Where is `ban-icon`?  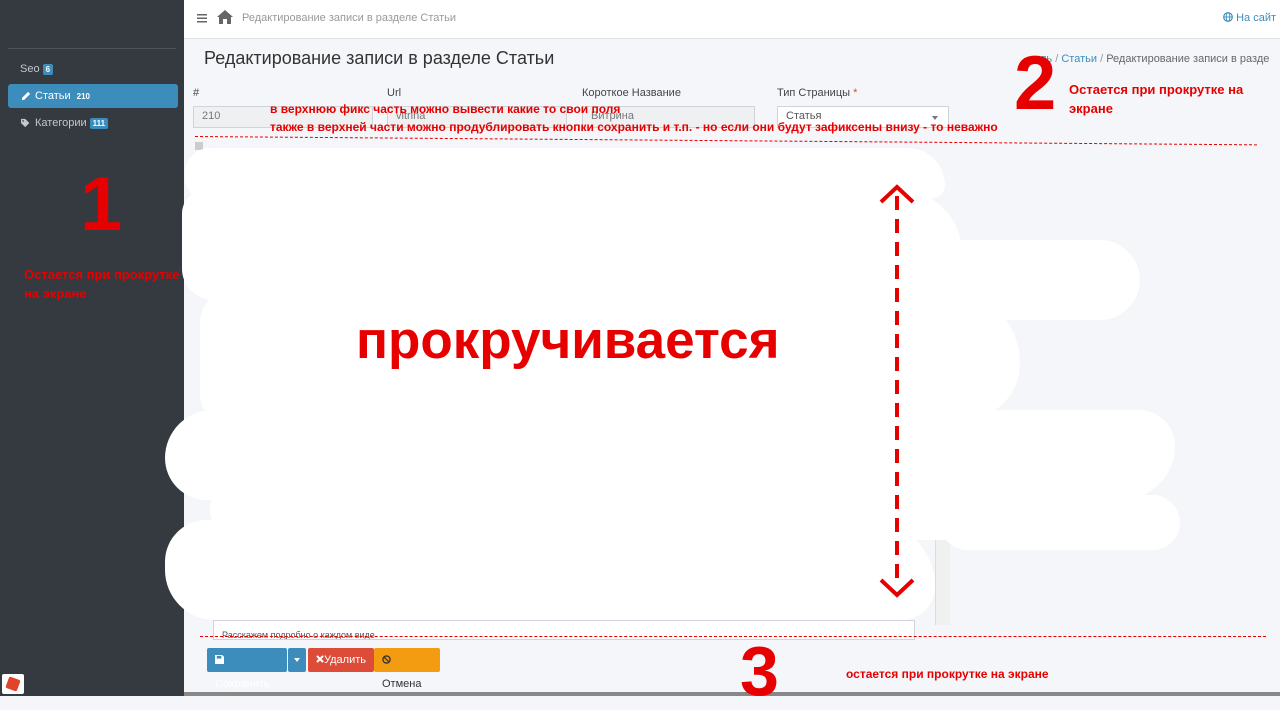 ban-icon is located at coordinates (386, 659).